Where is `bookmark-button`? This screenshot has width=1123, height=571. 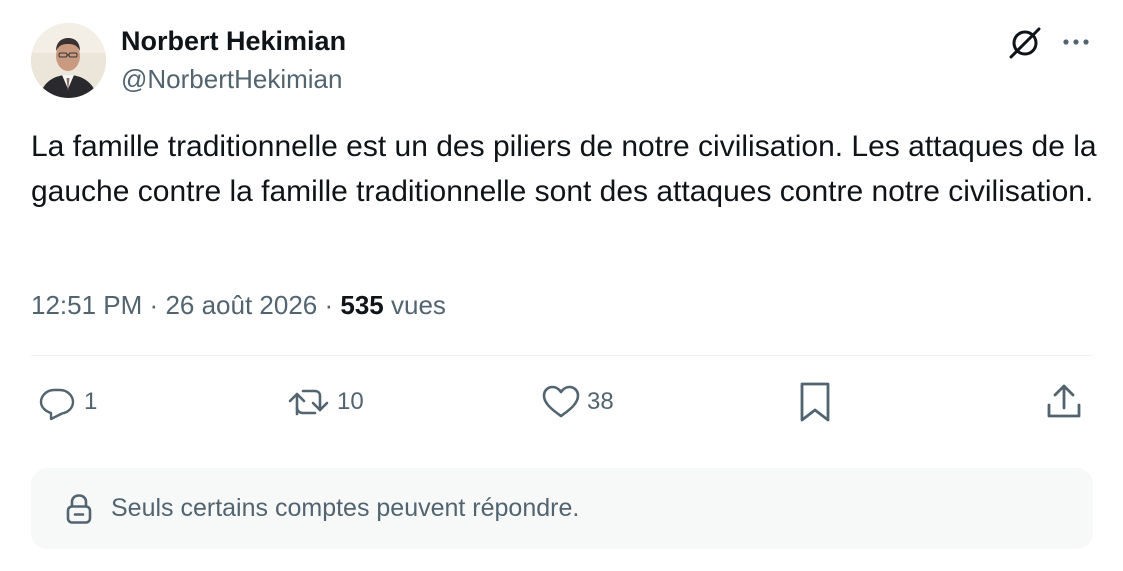
bookmark-button is located at coordinates (815, 402).